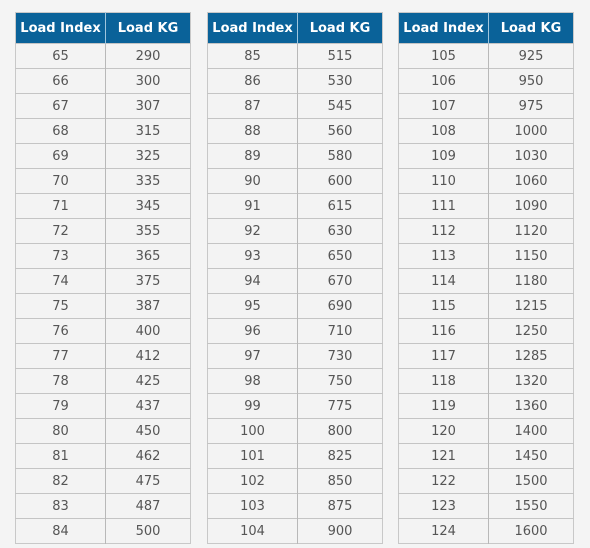  I want to click on load-index-cell: 83, so click(60, 506).